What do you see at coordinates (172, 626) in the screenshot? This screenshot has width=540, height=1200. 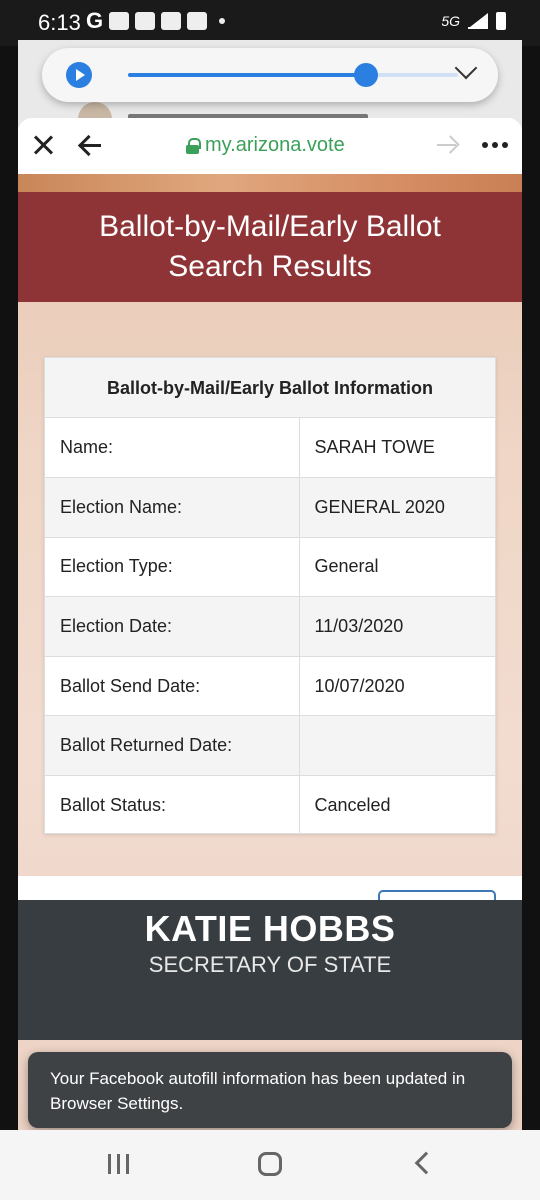 I see `row-label: Election Date:` at bounding box center [172, 626].